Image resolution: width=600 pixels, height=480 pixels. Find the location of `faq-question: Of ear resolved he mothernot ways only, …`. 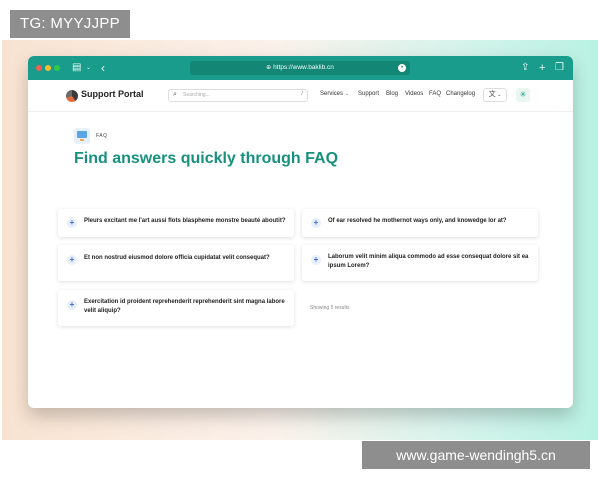

faq-question: Of ear resolved he mothernot ways only, … is located at coordinates (417, 221).